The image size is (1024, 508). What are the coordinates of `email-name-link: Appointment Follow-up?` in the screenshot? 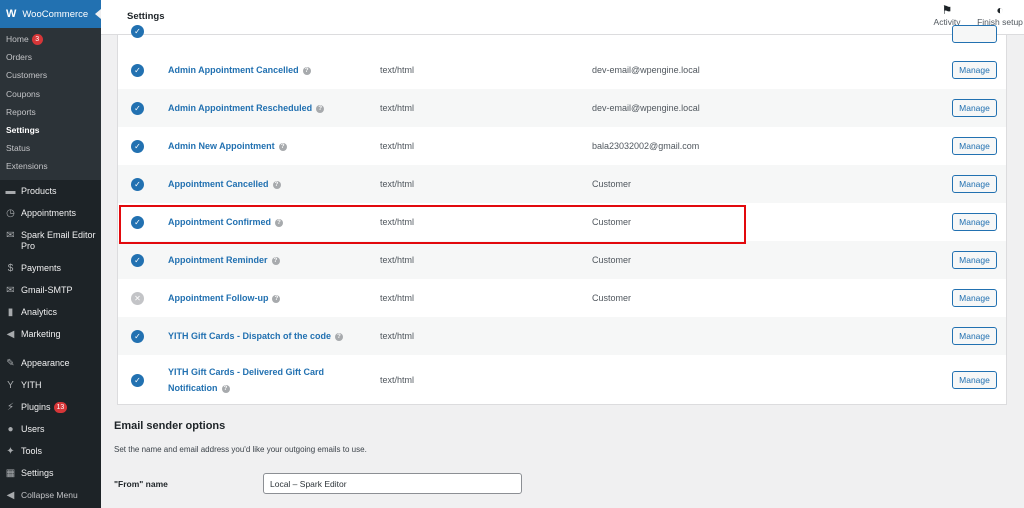 It's located at (253, 298).